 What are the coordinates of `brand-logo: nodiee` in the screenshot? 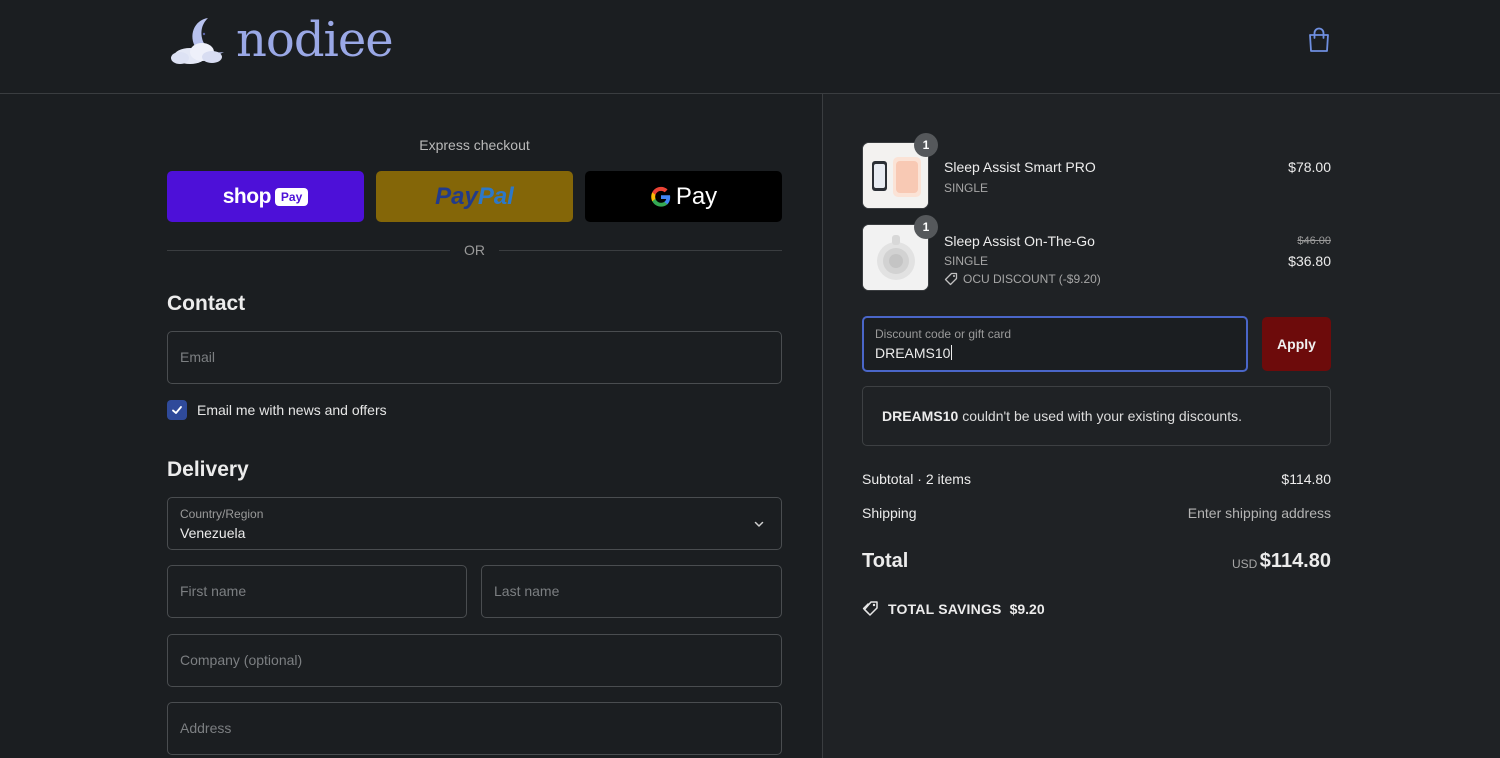 It's located at (281, 40).